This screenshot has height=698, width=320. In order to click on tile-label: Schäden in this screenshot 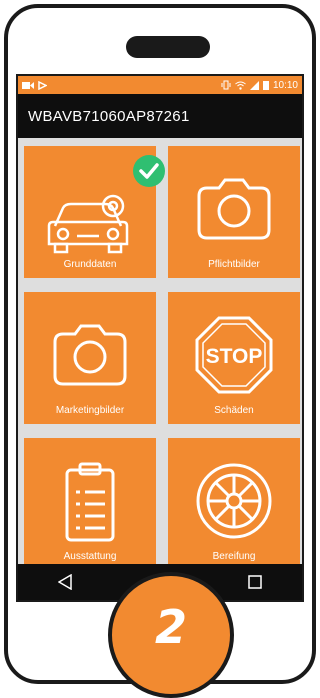, I will do `click(234, 410)`.